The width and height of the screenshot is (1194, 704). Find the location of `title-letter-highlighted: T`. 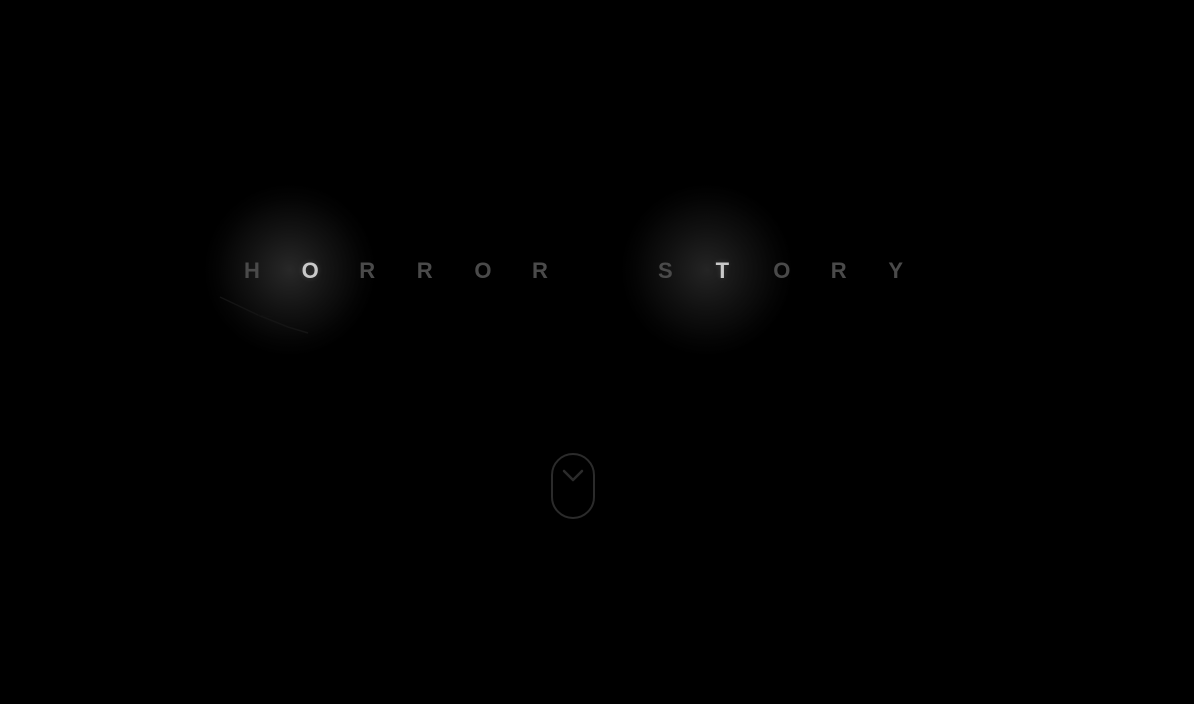

title-letter-highlighted: T is located at coordinates (722, 270).